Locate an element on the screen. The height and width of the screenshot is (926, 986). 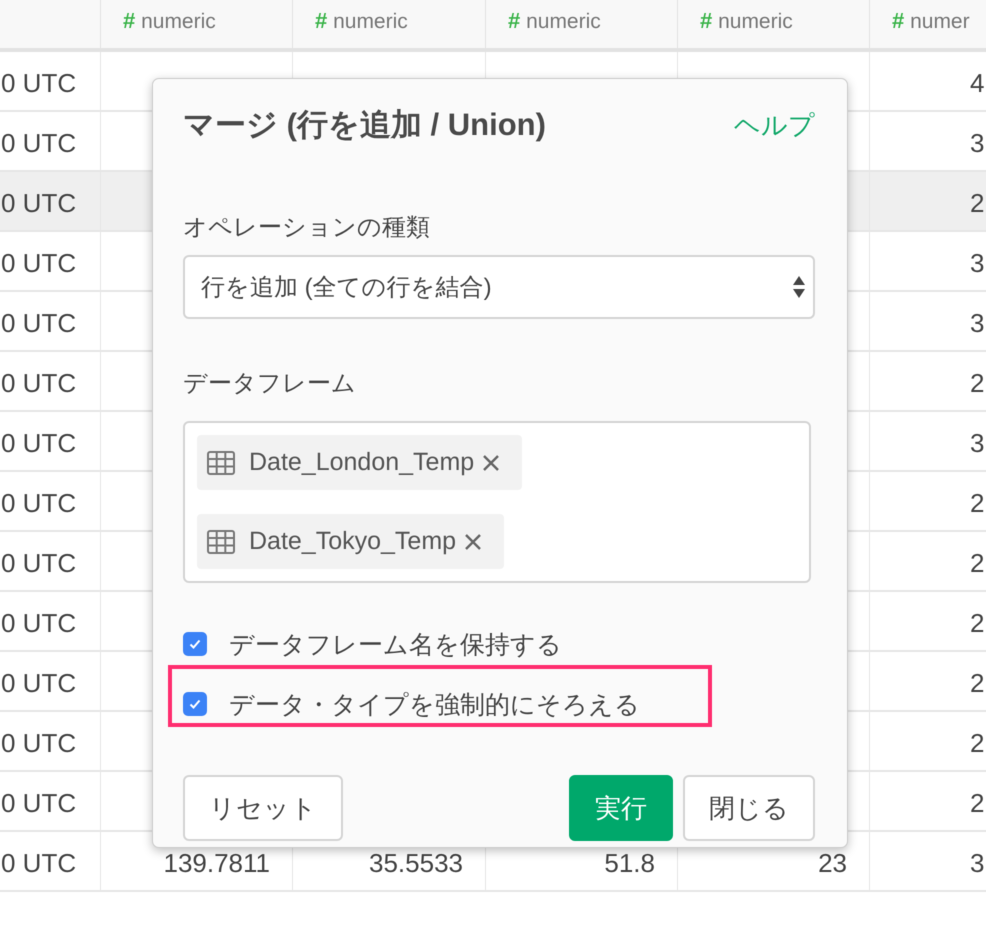
table-cell: 23 is located at coordinates (832, 863).